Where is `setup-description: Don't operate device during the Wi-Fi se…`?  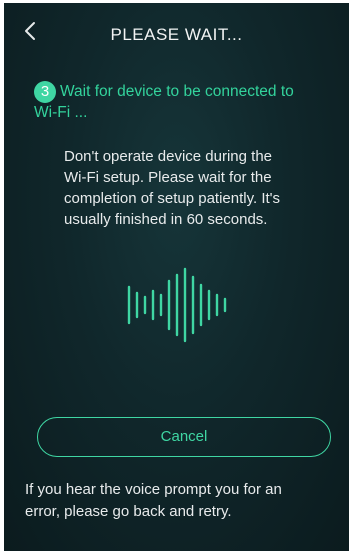
setup-description: Don't operate device during the Wi-Fi se… is located at coordinates (199, 188).